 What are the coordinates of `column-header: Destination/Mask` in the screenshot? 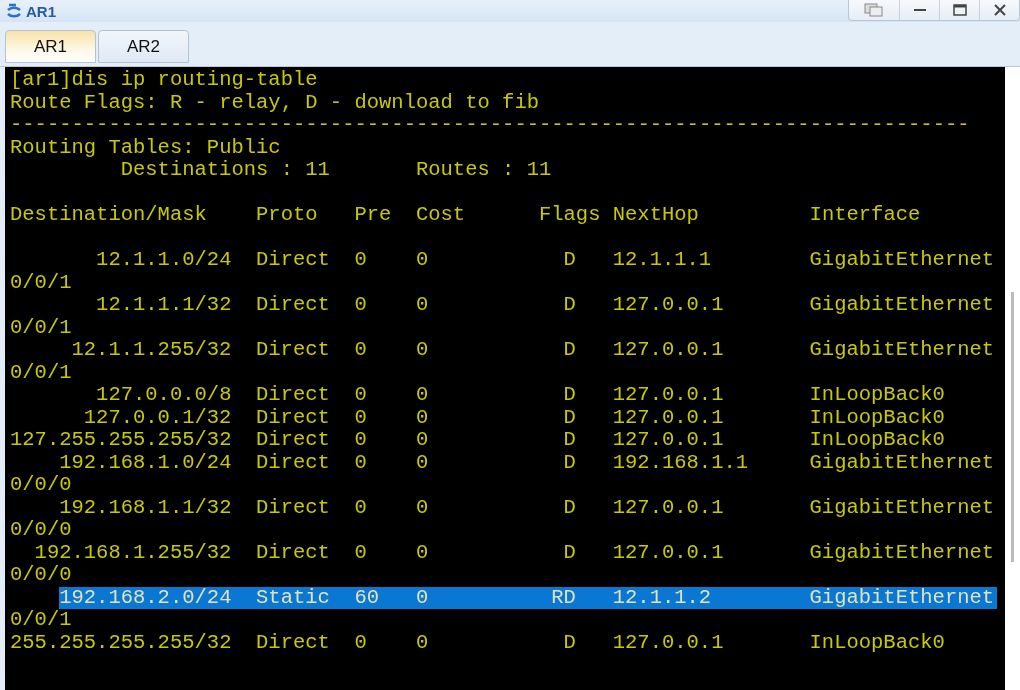 It's located at (108, 214).